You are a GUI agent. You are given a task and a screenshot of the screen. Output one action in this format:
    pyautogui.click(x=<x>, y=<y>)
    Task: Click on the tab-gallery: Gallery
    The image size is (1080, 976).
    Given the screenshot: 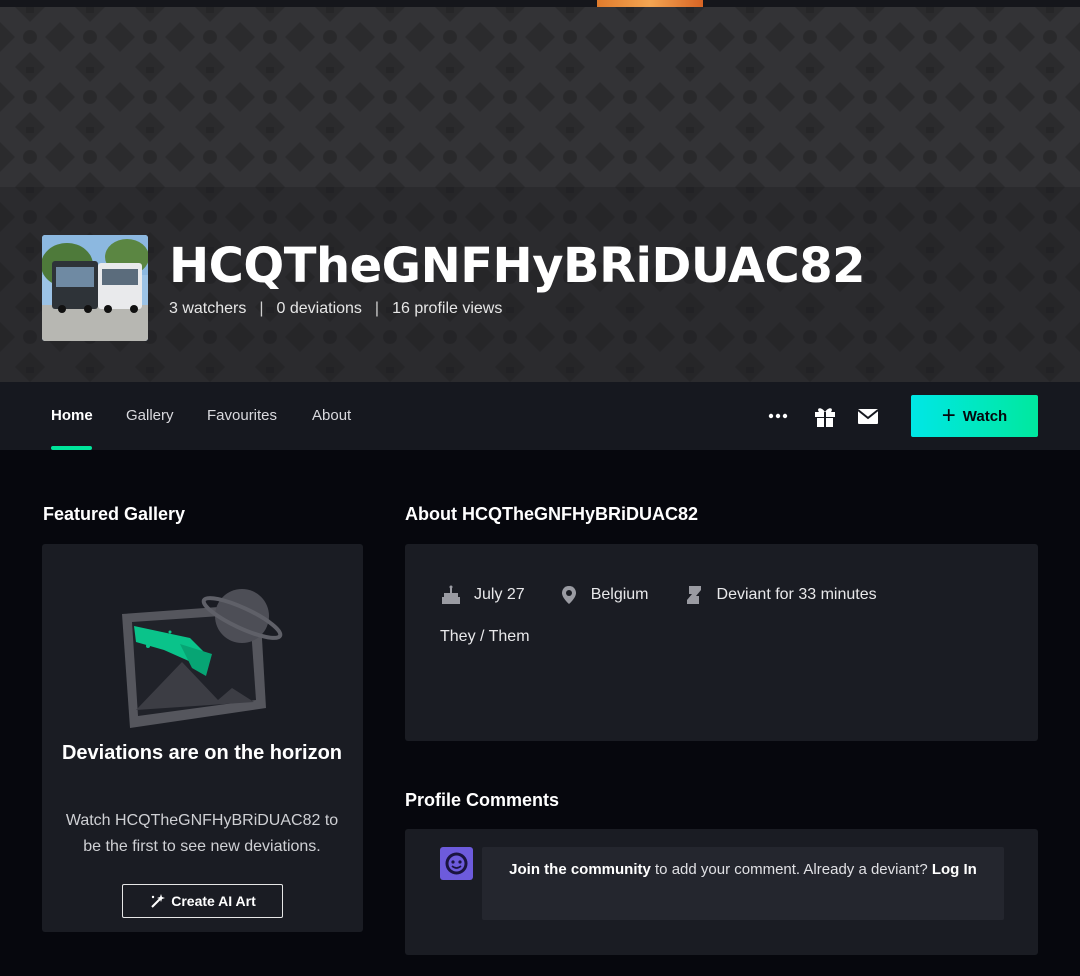 What is the action you would take?
    pyautogui.click(x=150, y=416)
    